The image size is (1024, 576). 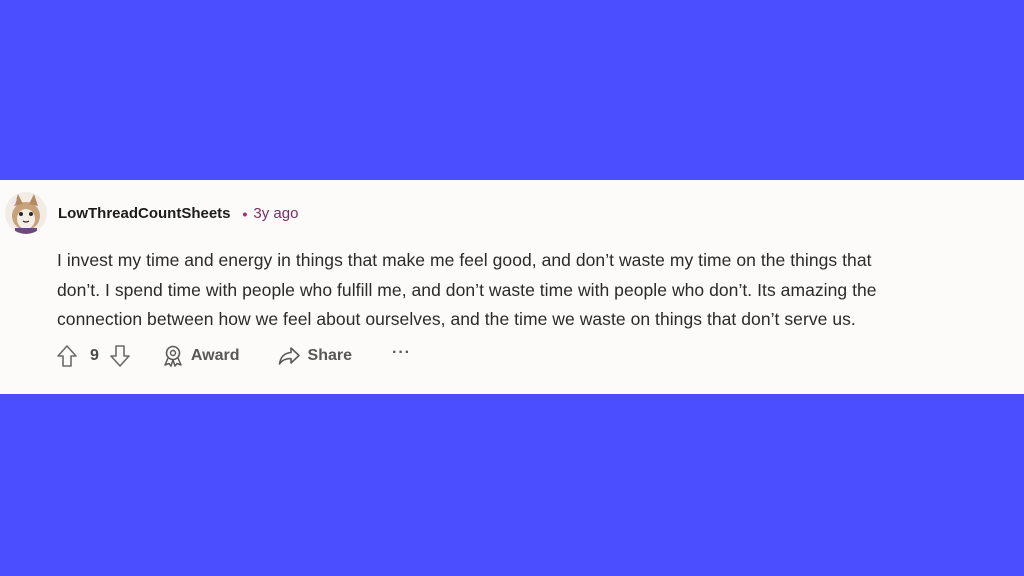 I want to click on award-button: Award, so click(x=201, y=356).